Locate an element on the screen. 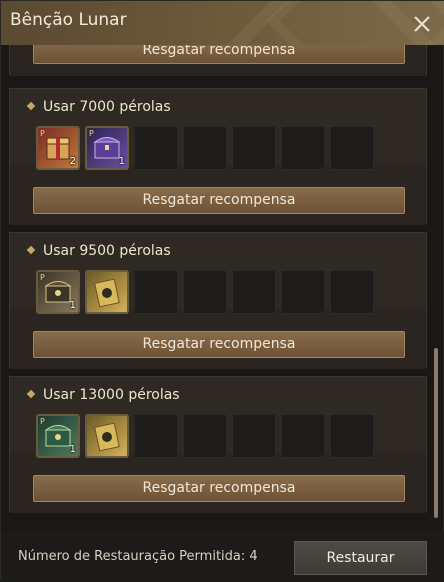  reward-panel: Resgatar recompensa is located at coordinates (218, 60).